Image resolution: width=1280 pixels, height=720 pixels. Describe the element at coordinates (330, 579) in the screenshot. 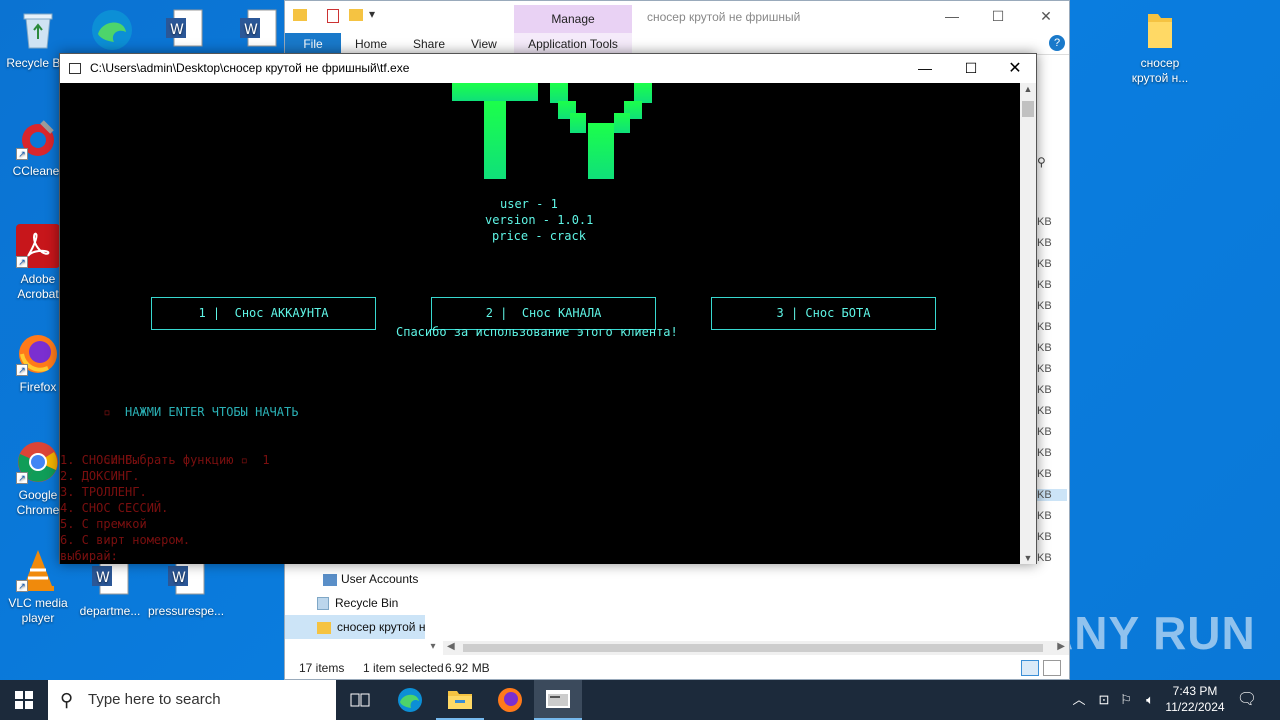

I see `user-accounts-icon` at that location.